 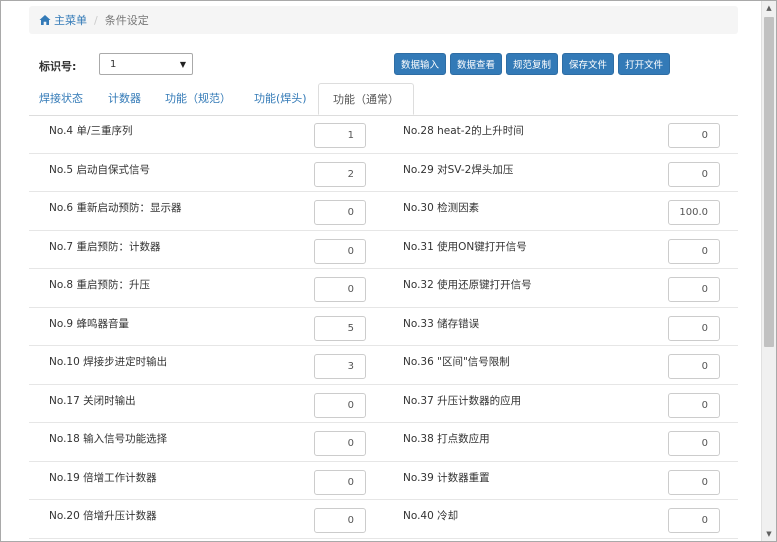 What do you see at coordinates (182, 64) in the screenshot?
I see `chevron-down-icon: ▼` at bounding box center [182, 64].